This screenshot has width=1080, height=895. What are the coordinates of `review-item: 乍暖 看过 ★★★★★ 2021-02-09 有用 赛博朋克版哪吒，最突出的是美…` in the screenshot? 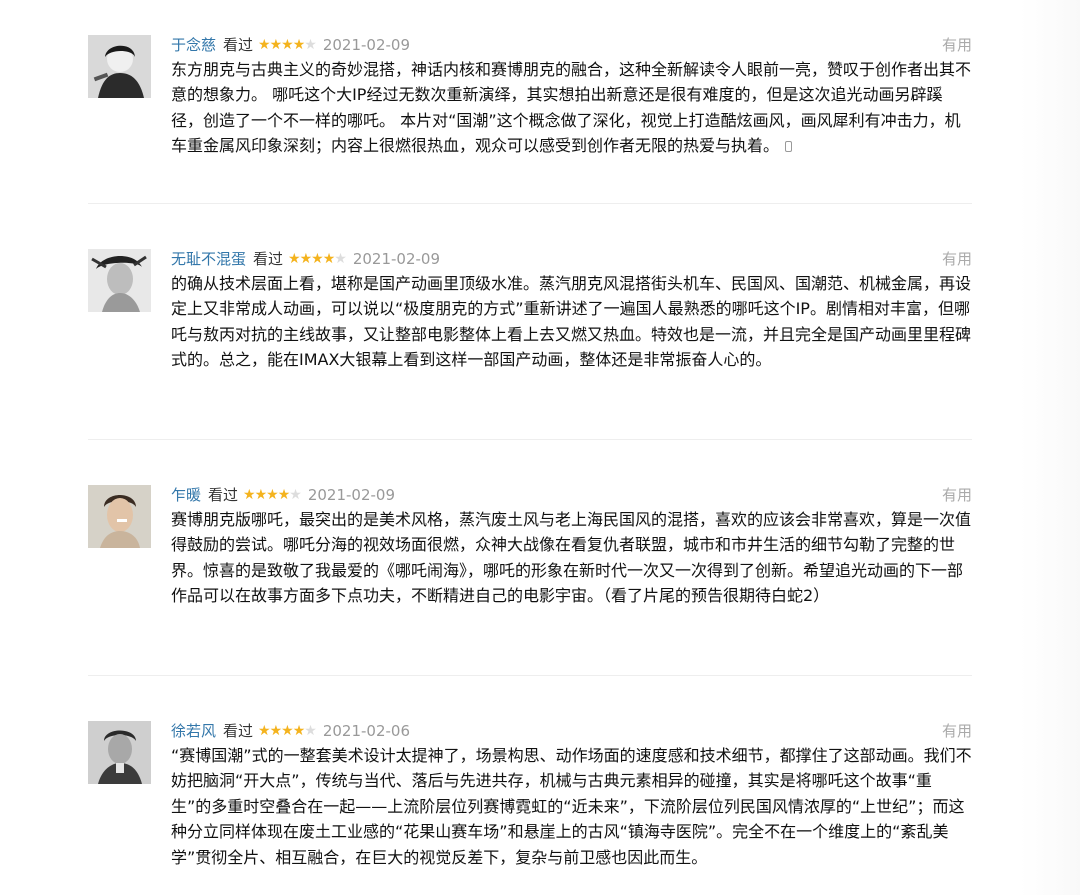 It's located at (530, 565).